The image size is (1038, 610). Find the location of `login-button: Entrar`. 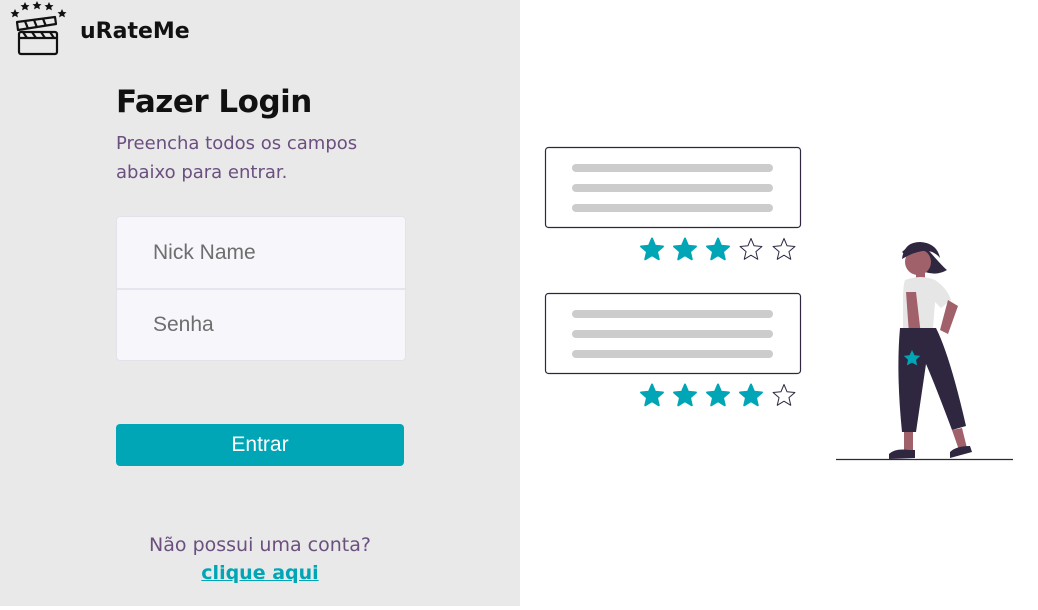

login-button: Entrar is located at coordinates (260, 445).